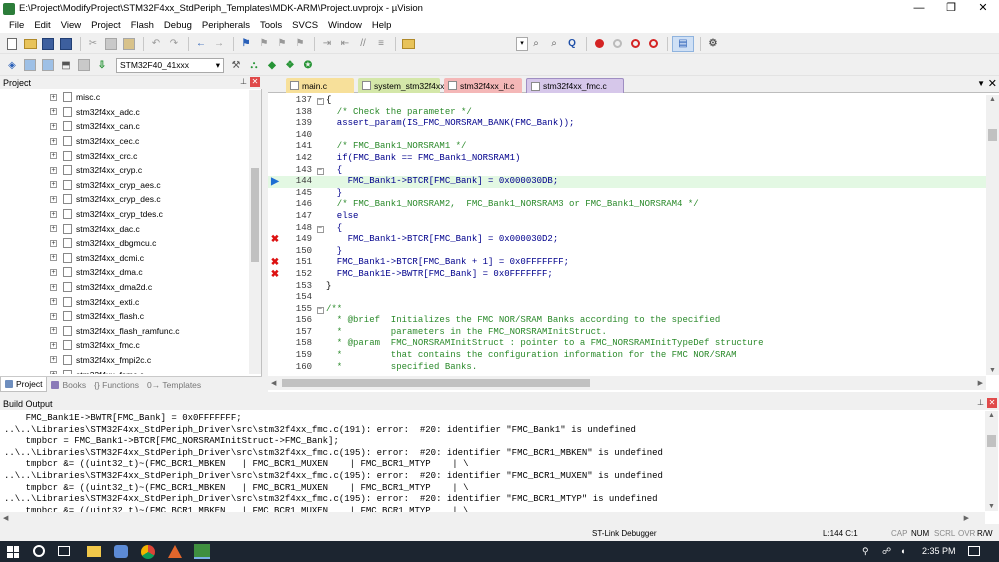 Image resolution: width=999 pixels, height=562 pixels. Describe the element at coordinates (175, 551) in the screenshot. I see `taskbar-app2-icon` at that location.